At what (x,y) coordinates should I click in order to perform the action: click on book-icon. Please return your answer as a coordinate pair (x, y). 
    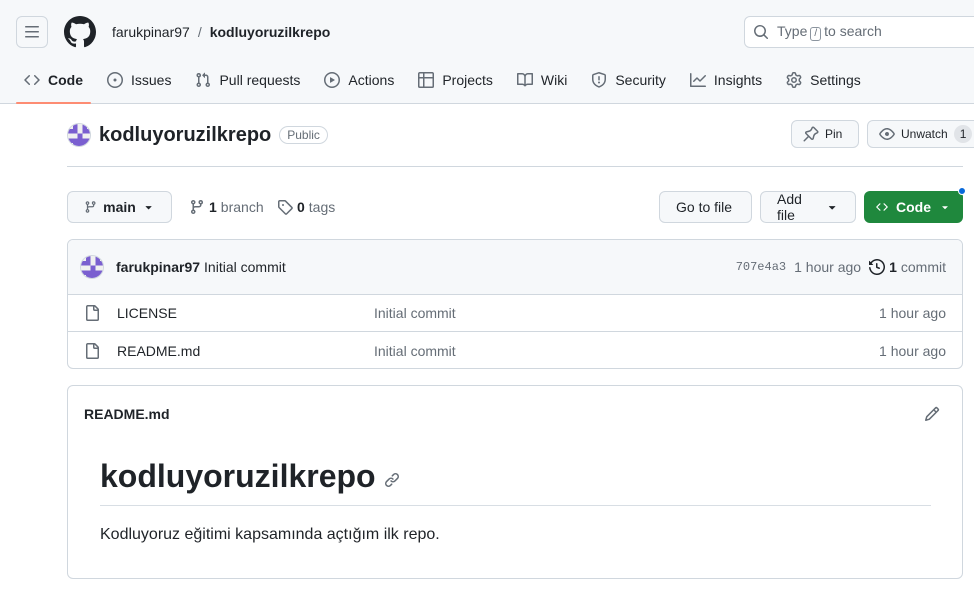
    Looking at the image, I should click on (524, 79).